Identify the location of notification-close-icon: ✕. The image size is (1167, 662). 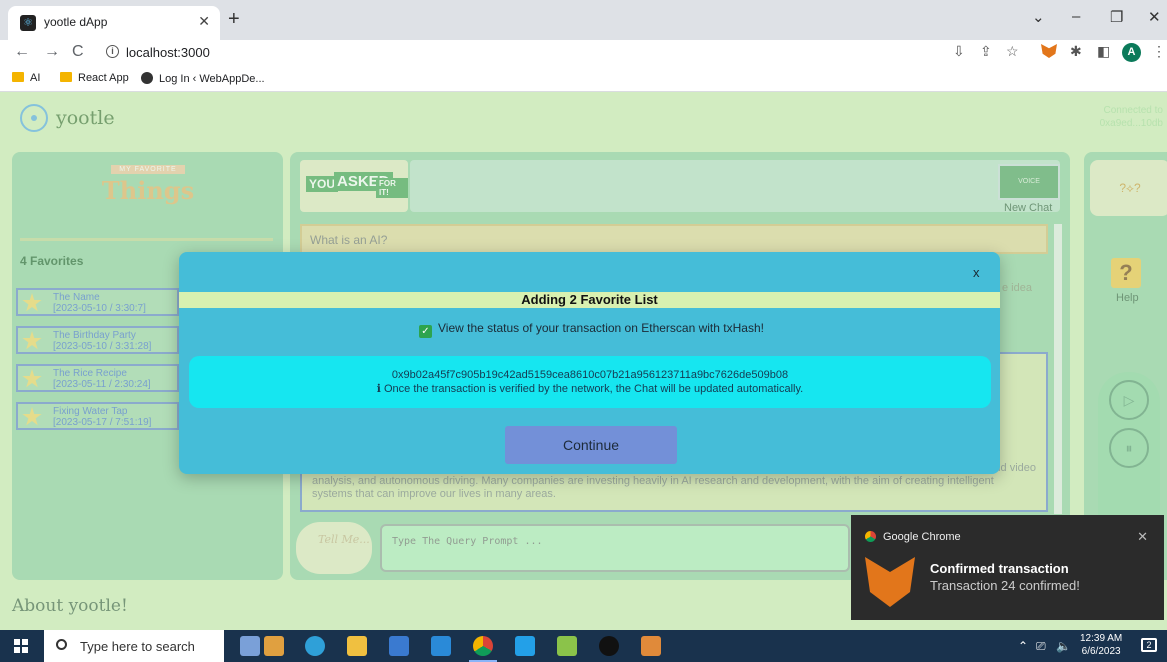
(1142, 537).